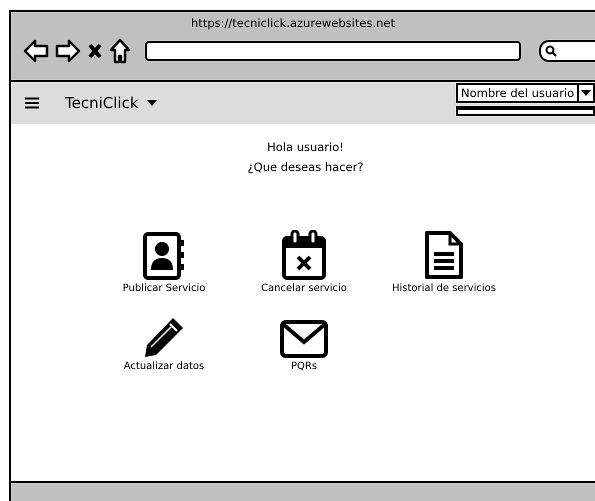 The height and width of the screenshot is (501, 595). I want to click on close-icon, so click(95, 51).